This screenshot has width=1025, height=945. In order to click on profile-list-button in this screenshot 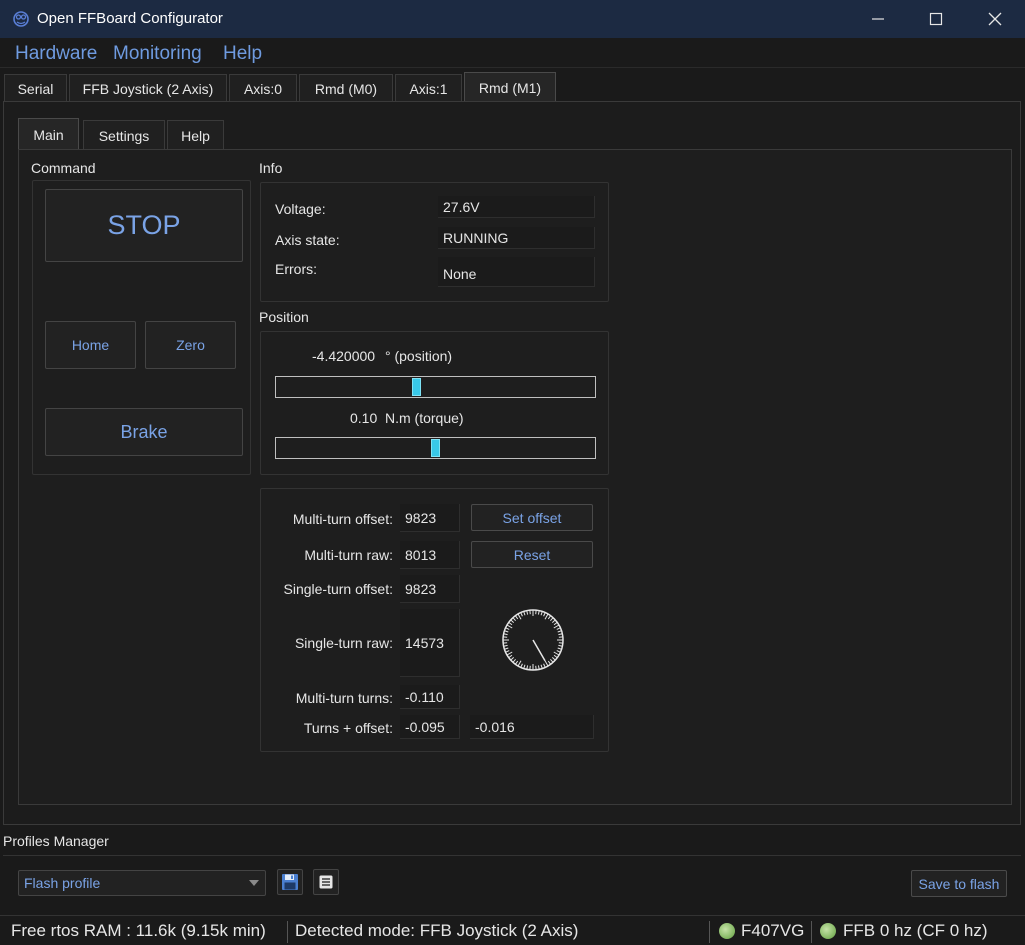, I will do `click(326, 882)`.